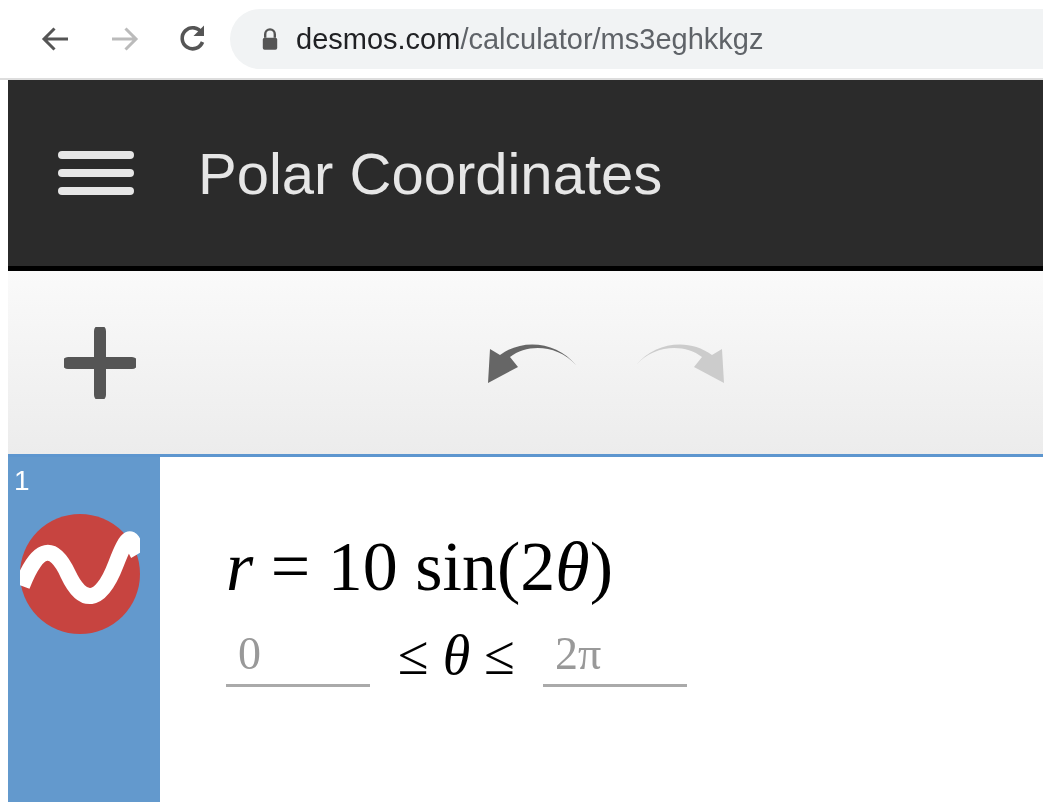 The image size is (1043, 806). Describe the element at coordinates (270, 39) in the screenshot. I see `lock-icon` at that location.